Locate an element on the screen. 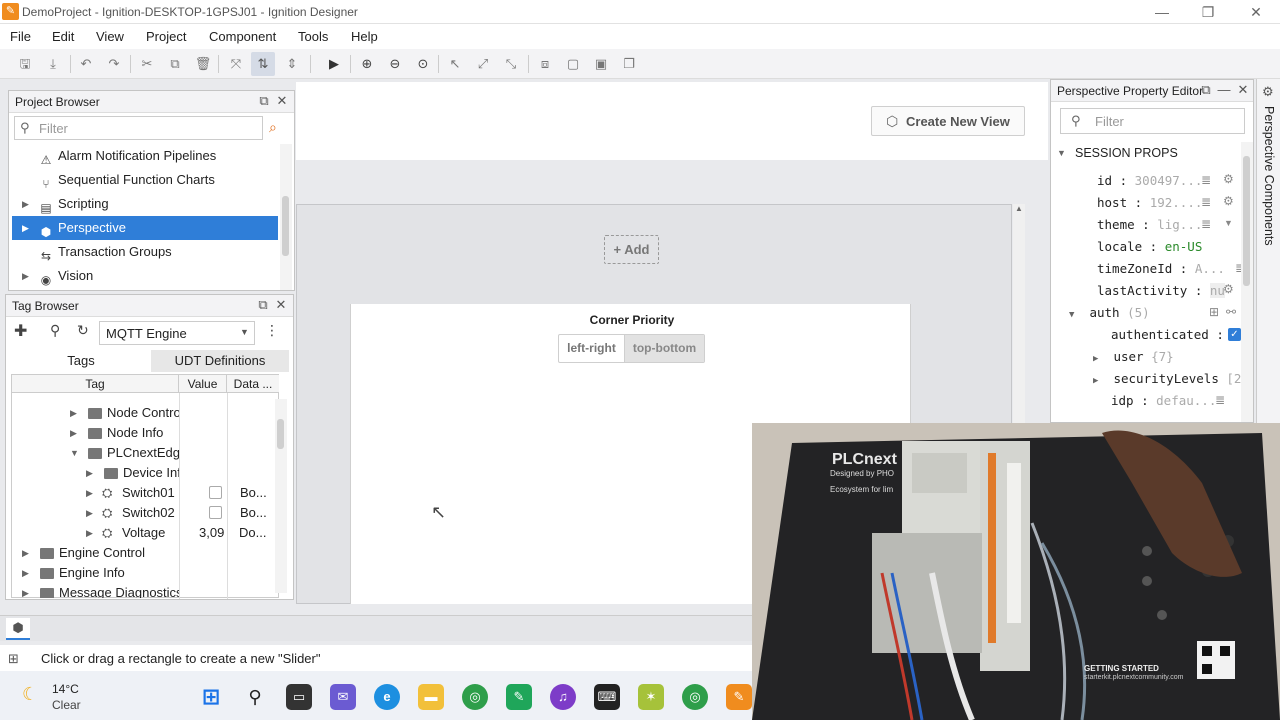  minimize-panel-icon: — is located at coordinates (1224, 90).